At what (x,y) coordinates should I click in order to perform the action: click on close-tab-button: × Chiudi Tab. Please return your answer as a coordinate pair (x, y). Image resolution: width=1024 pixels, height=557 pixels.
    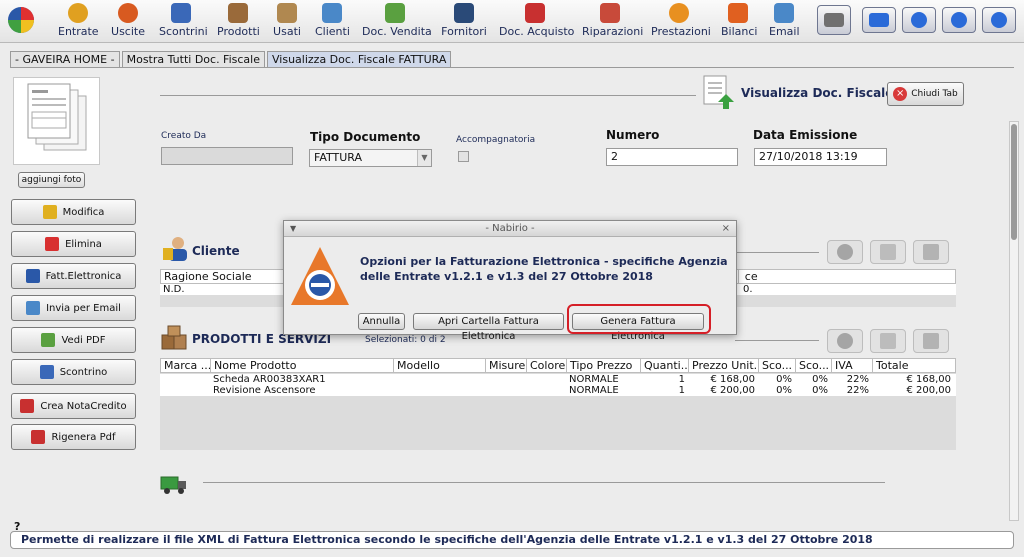
    Looking at the image, I should click on (925, 94).